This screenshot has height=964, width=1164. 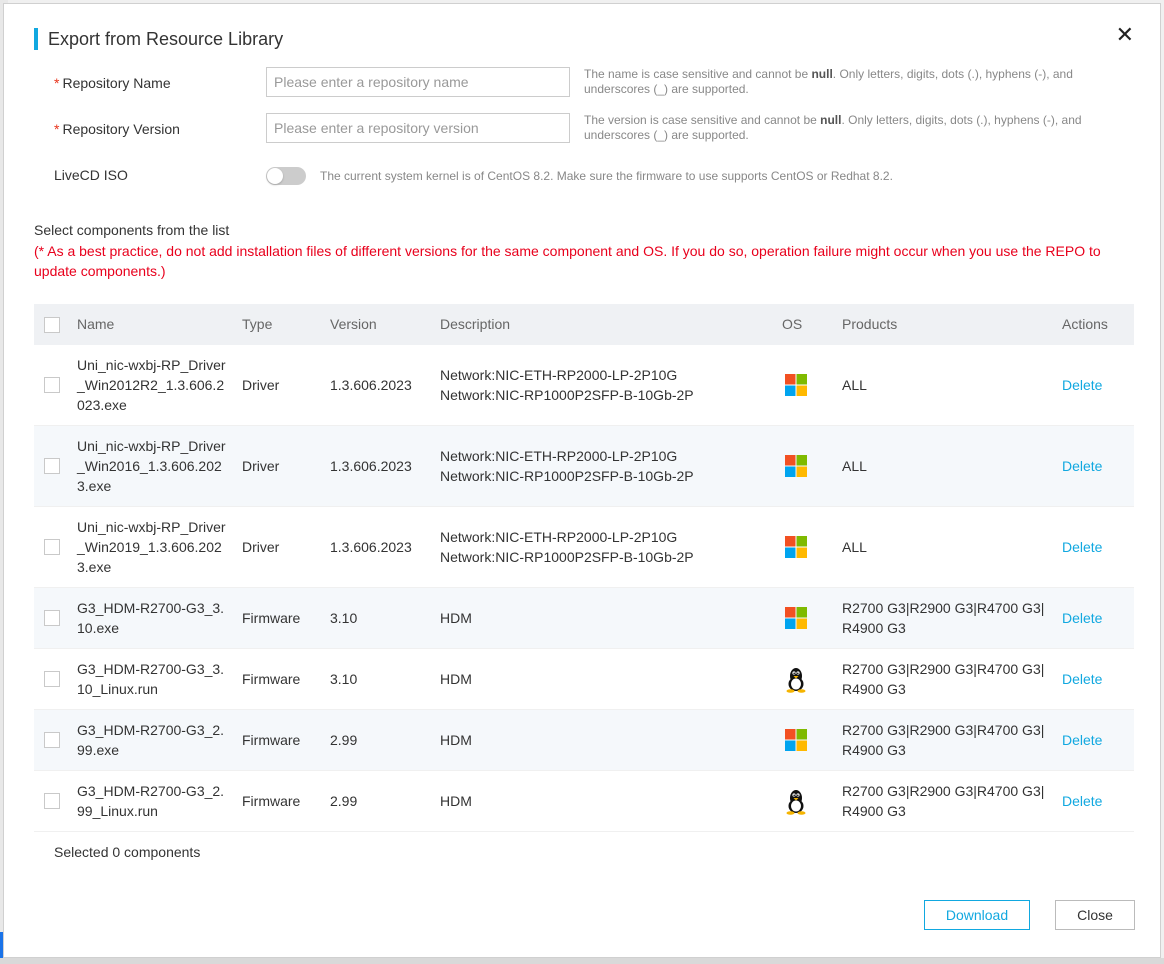 What do you see at coordinates (127, 852) in the screenshot?
I see `selected-count: Selected 0 components` at bounding box center [127, 852].